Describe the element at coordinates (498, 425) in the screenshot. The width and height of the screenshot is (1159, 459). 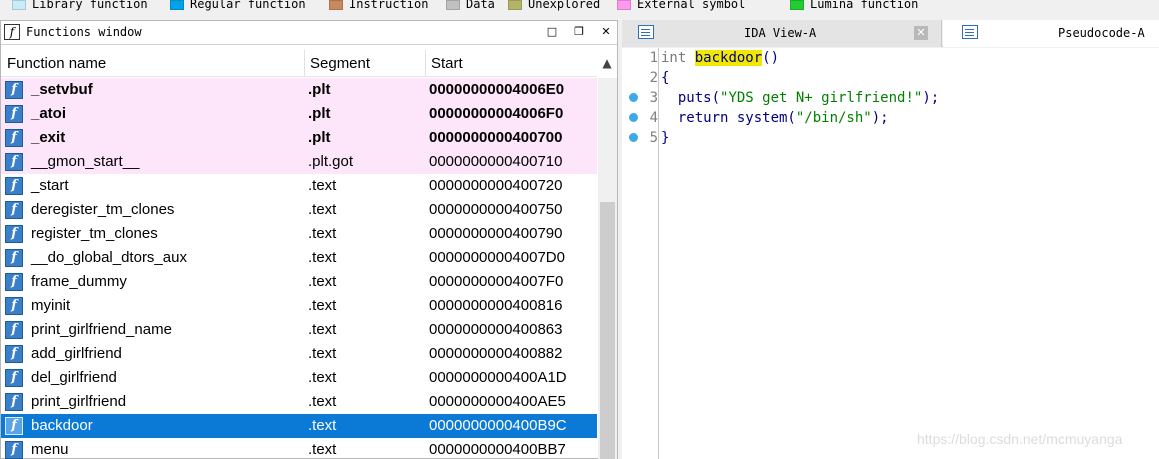
I see `function-start-address: 0000000000400B9C` at that location.